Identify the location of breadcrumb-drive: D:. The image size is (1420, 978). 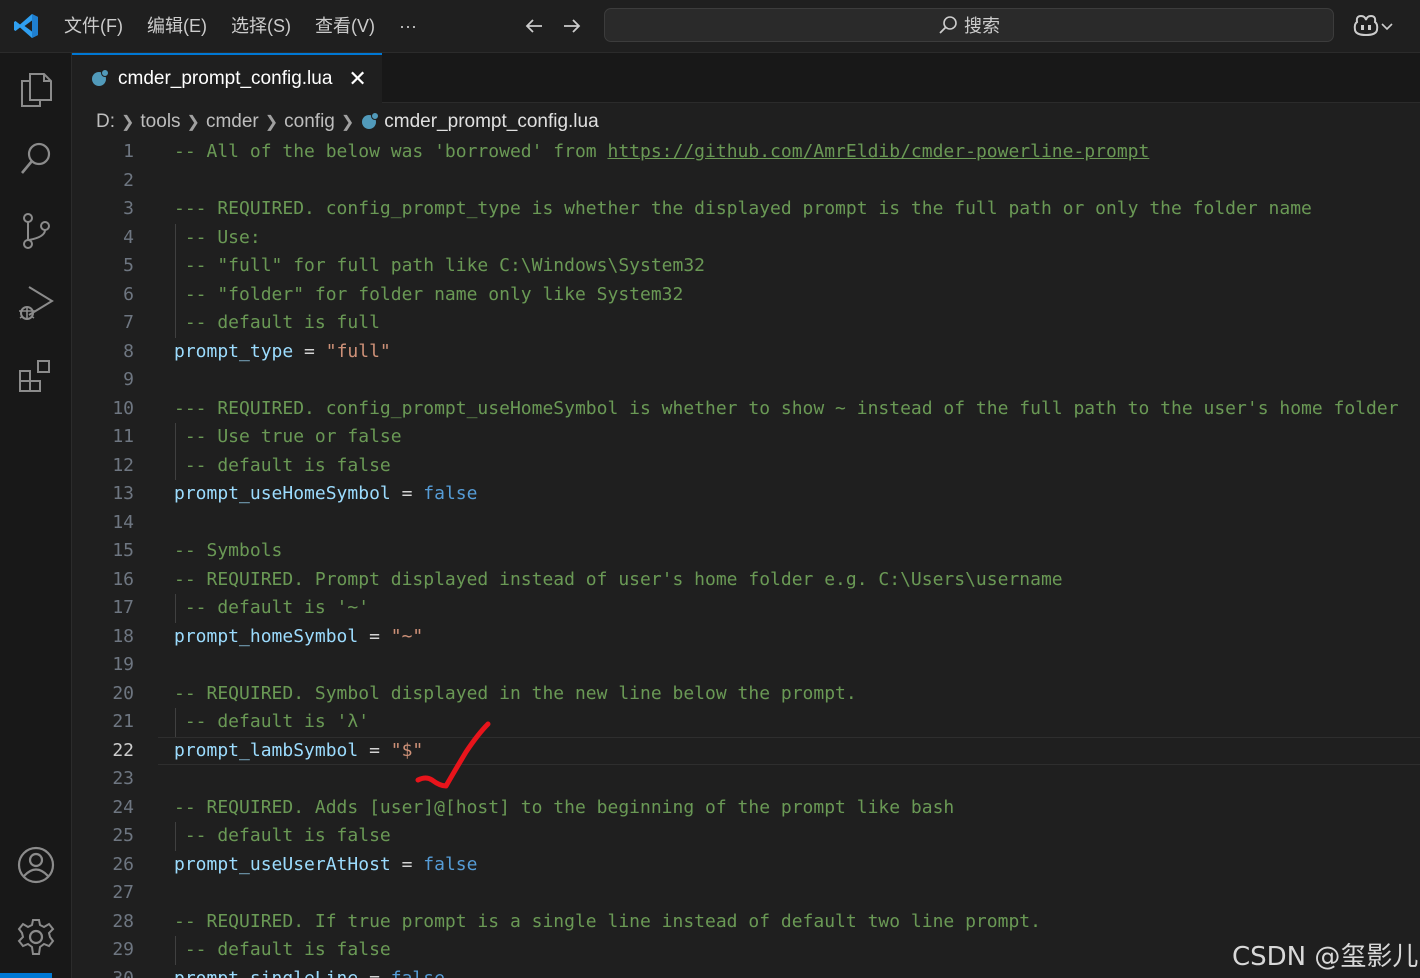
(105, 122).